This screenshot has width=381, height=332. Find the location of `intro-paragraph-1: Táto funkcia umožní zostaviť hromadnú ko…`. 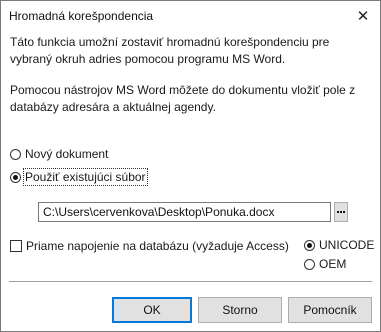

intro-paragraph-1: Táto funkcia umožní zostaviť hromadnú ko… is located at coordinates (170, 50).